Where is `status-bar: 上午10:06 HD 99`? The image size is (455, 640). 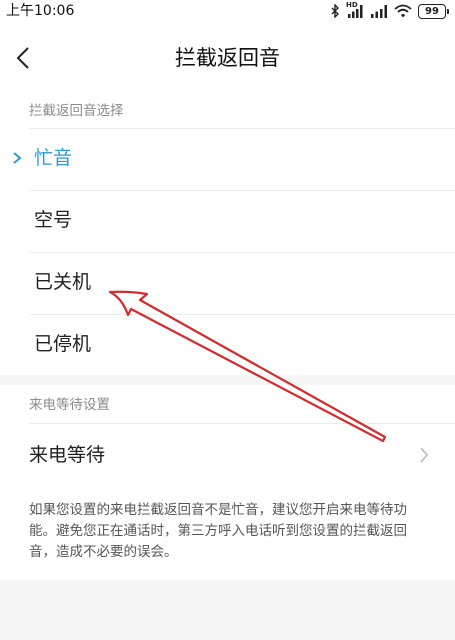
status-bar: 上午10:06 HD 99 is located at coordinates (227, 11).